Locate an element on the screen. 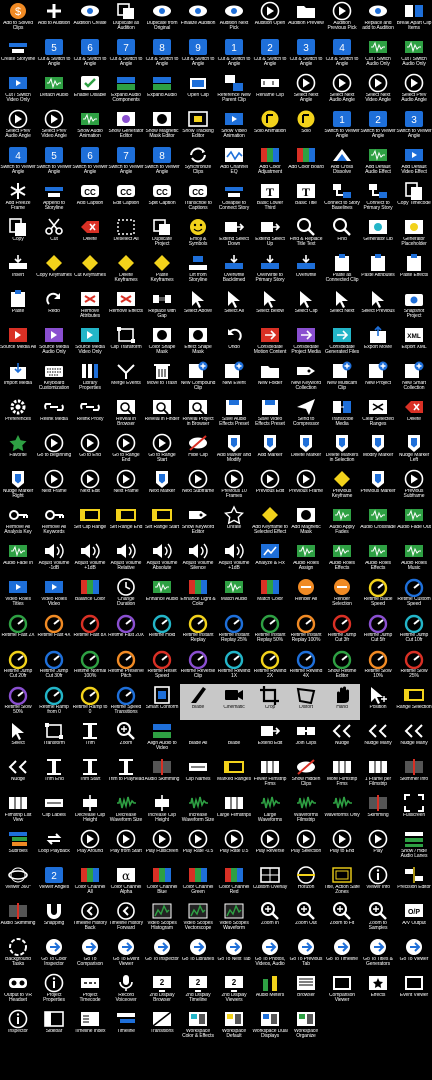 This screenshot has height=1080, width=432. command-video-roles-video: Video Roles Video is located at coordinates (54, 594).